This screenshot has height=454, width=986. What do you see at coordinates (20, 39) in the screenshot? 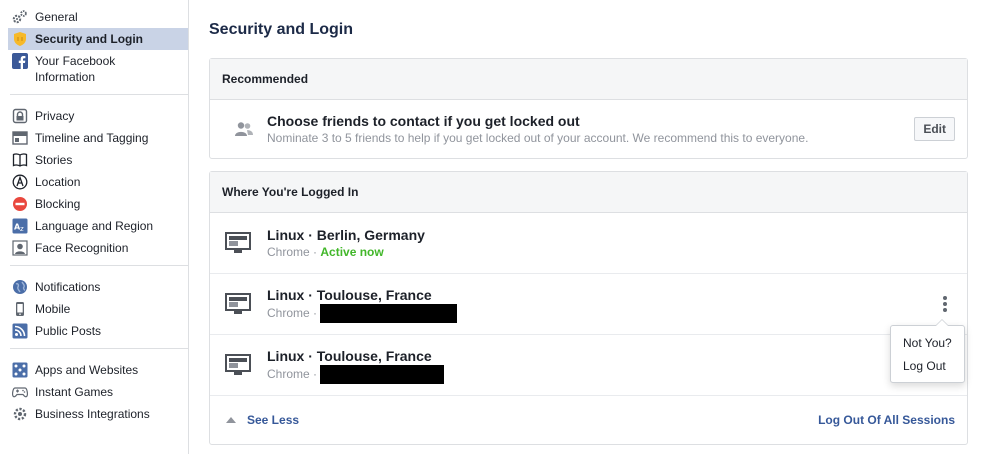
I see `shield-icon` at bounding box center [20, 39].